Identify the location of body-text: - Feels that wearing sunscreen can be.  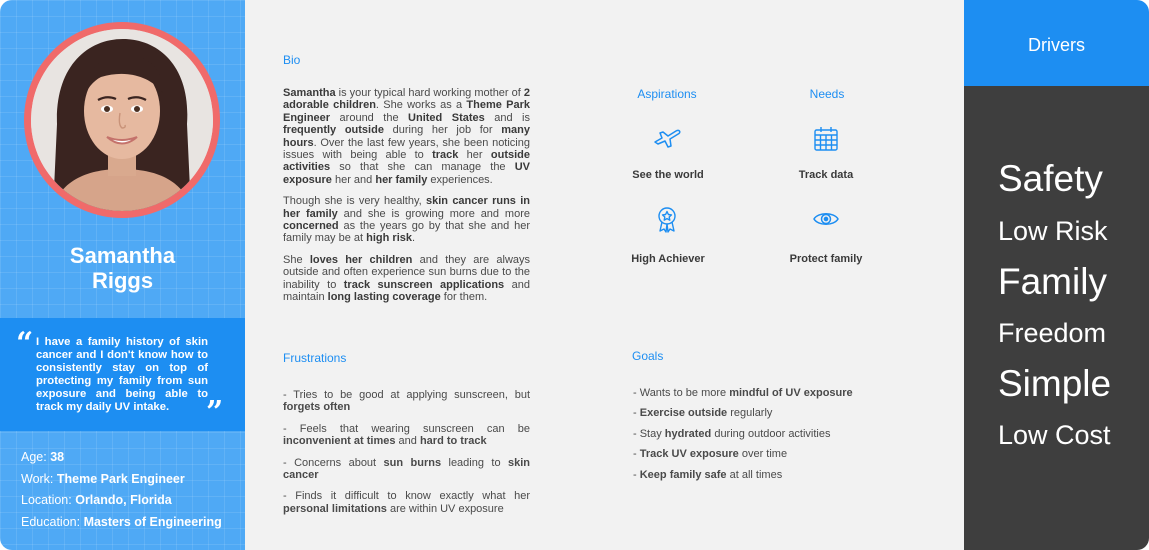
(406, 428).